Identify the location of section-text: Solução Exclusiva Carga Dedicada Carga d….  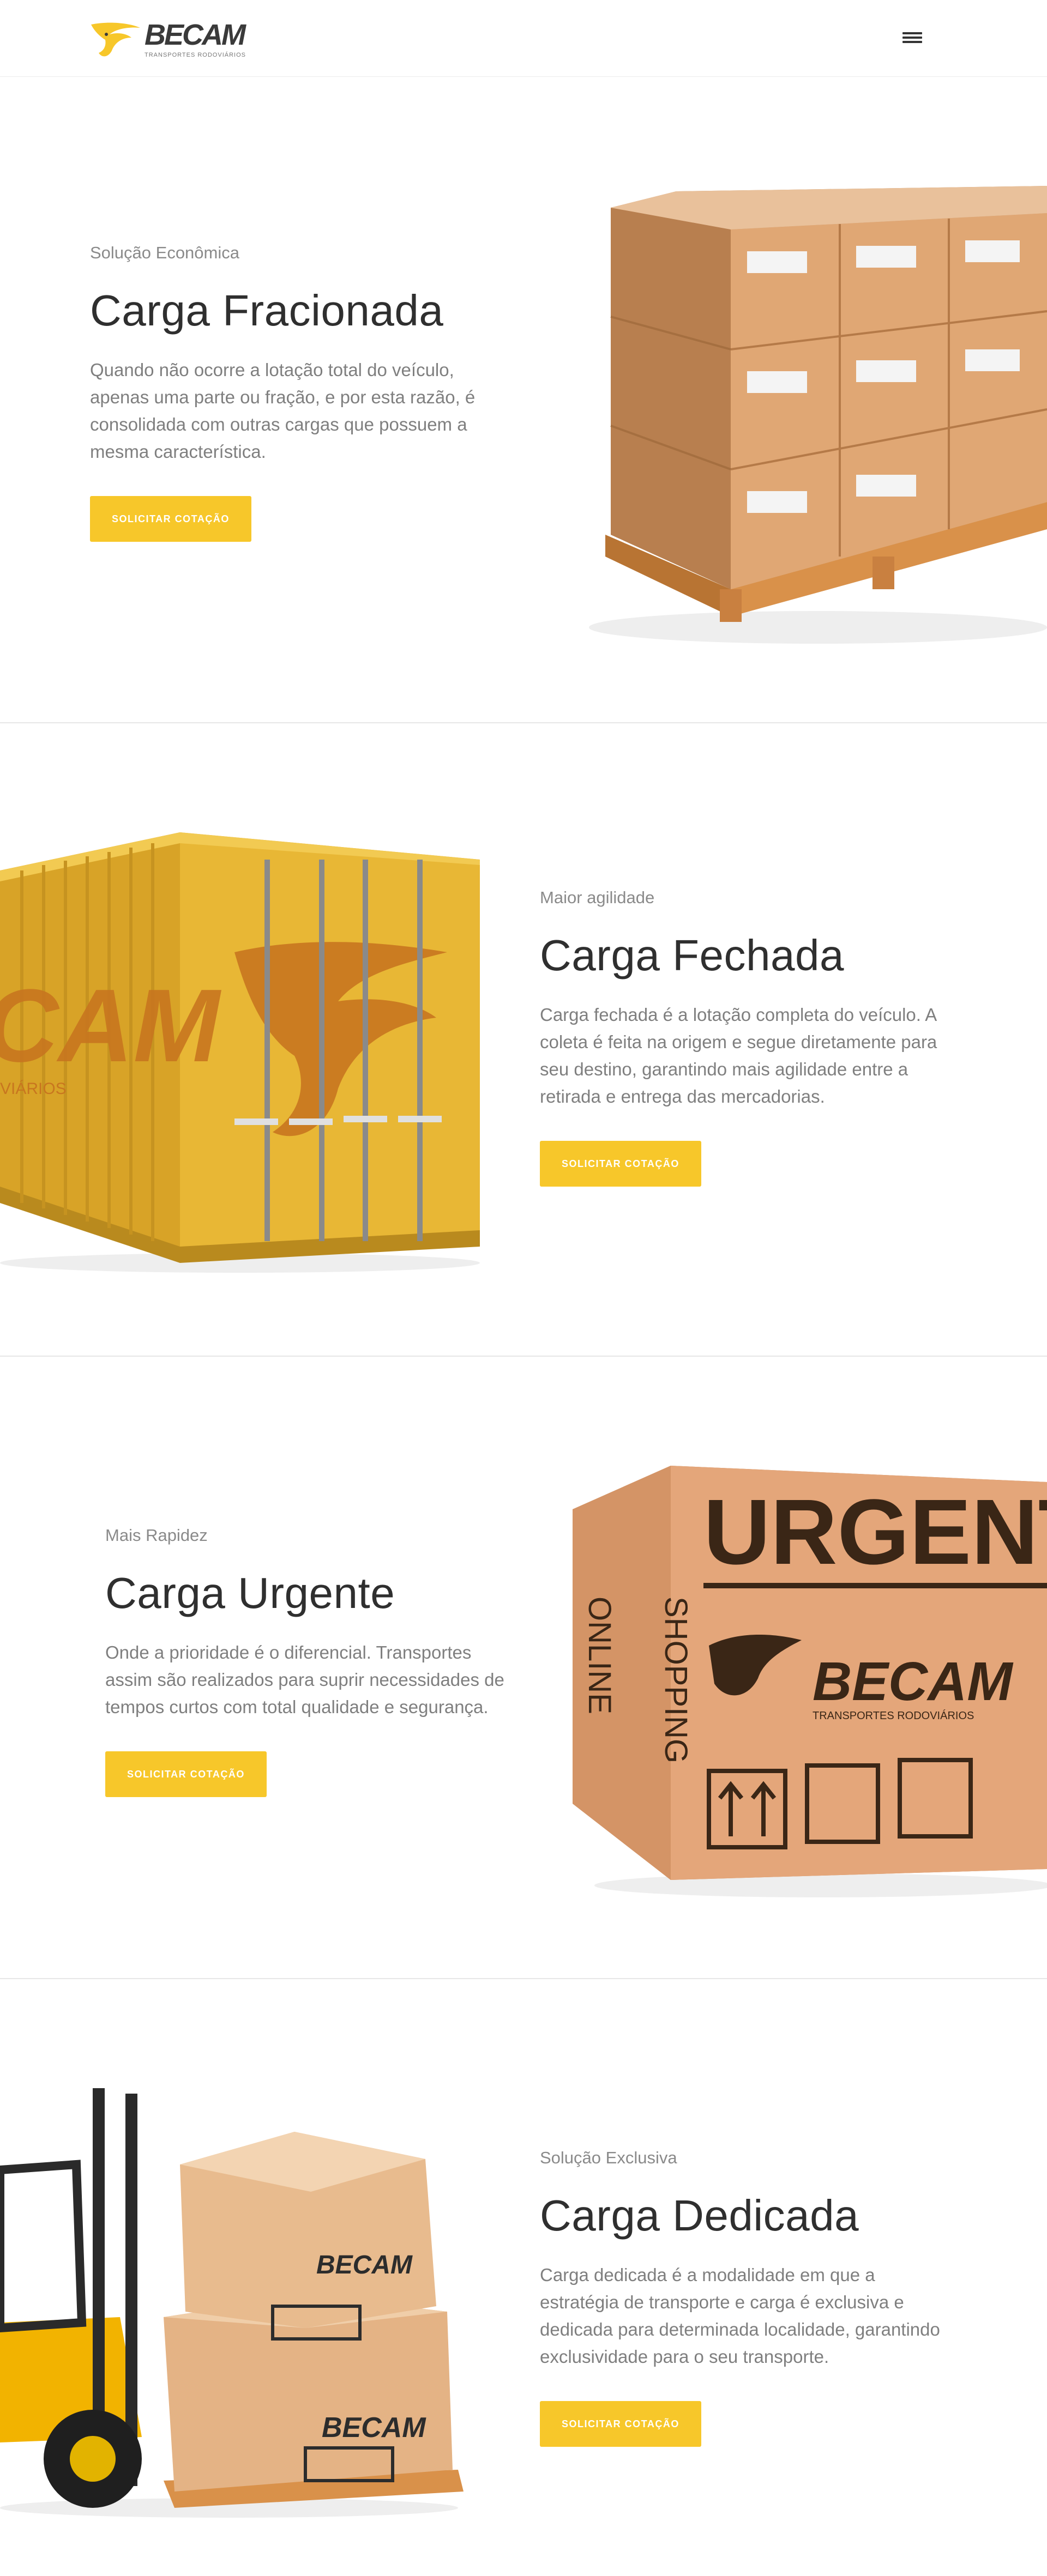
(742, 2297).